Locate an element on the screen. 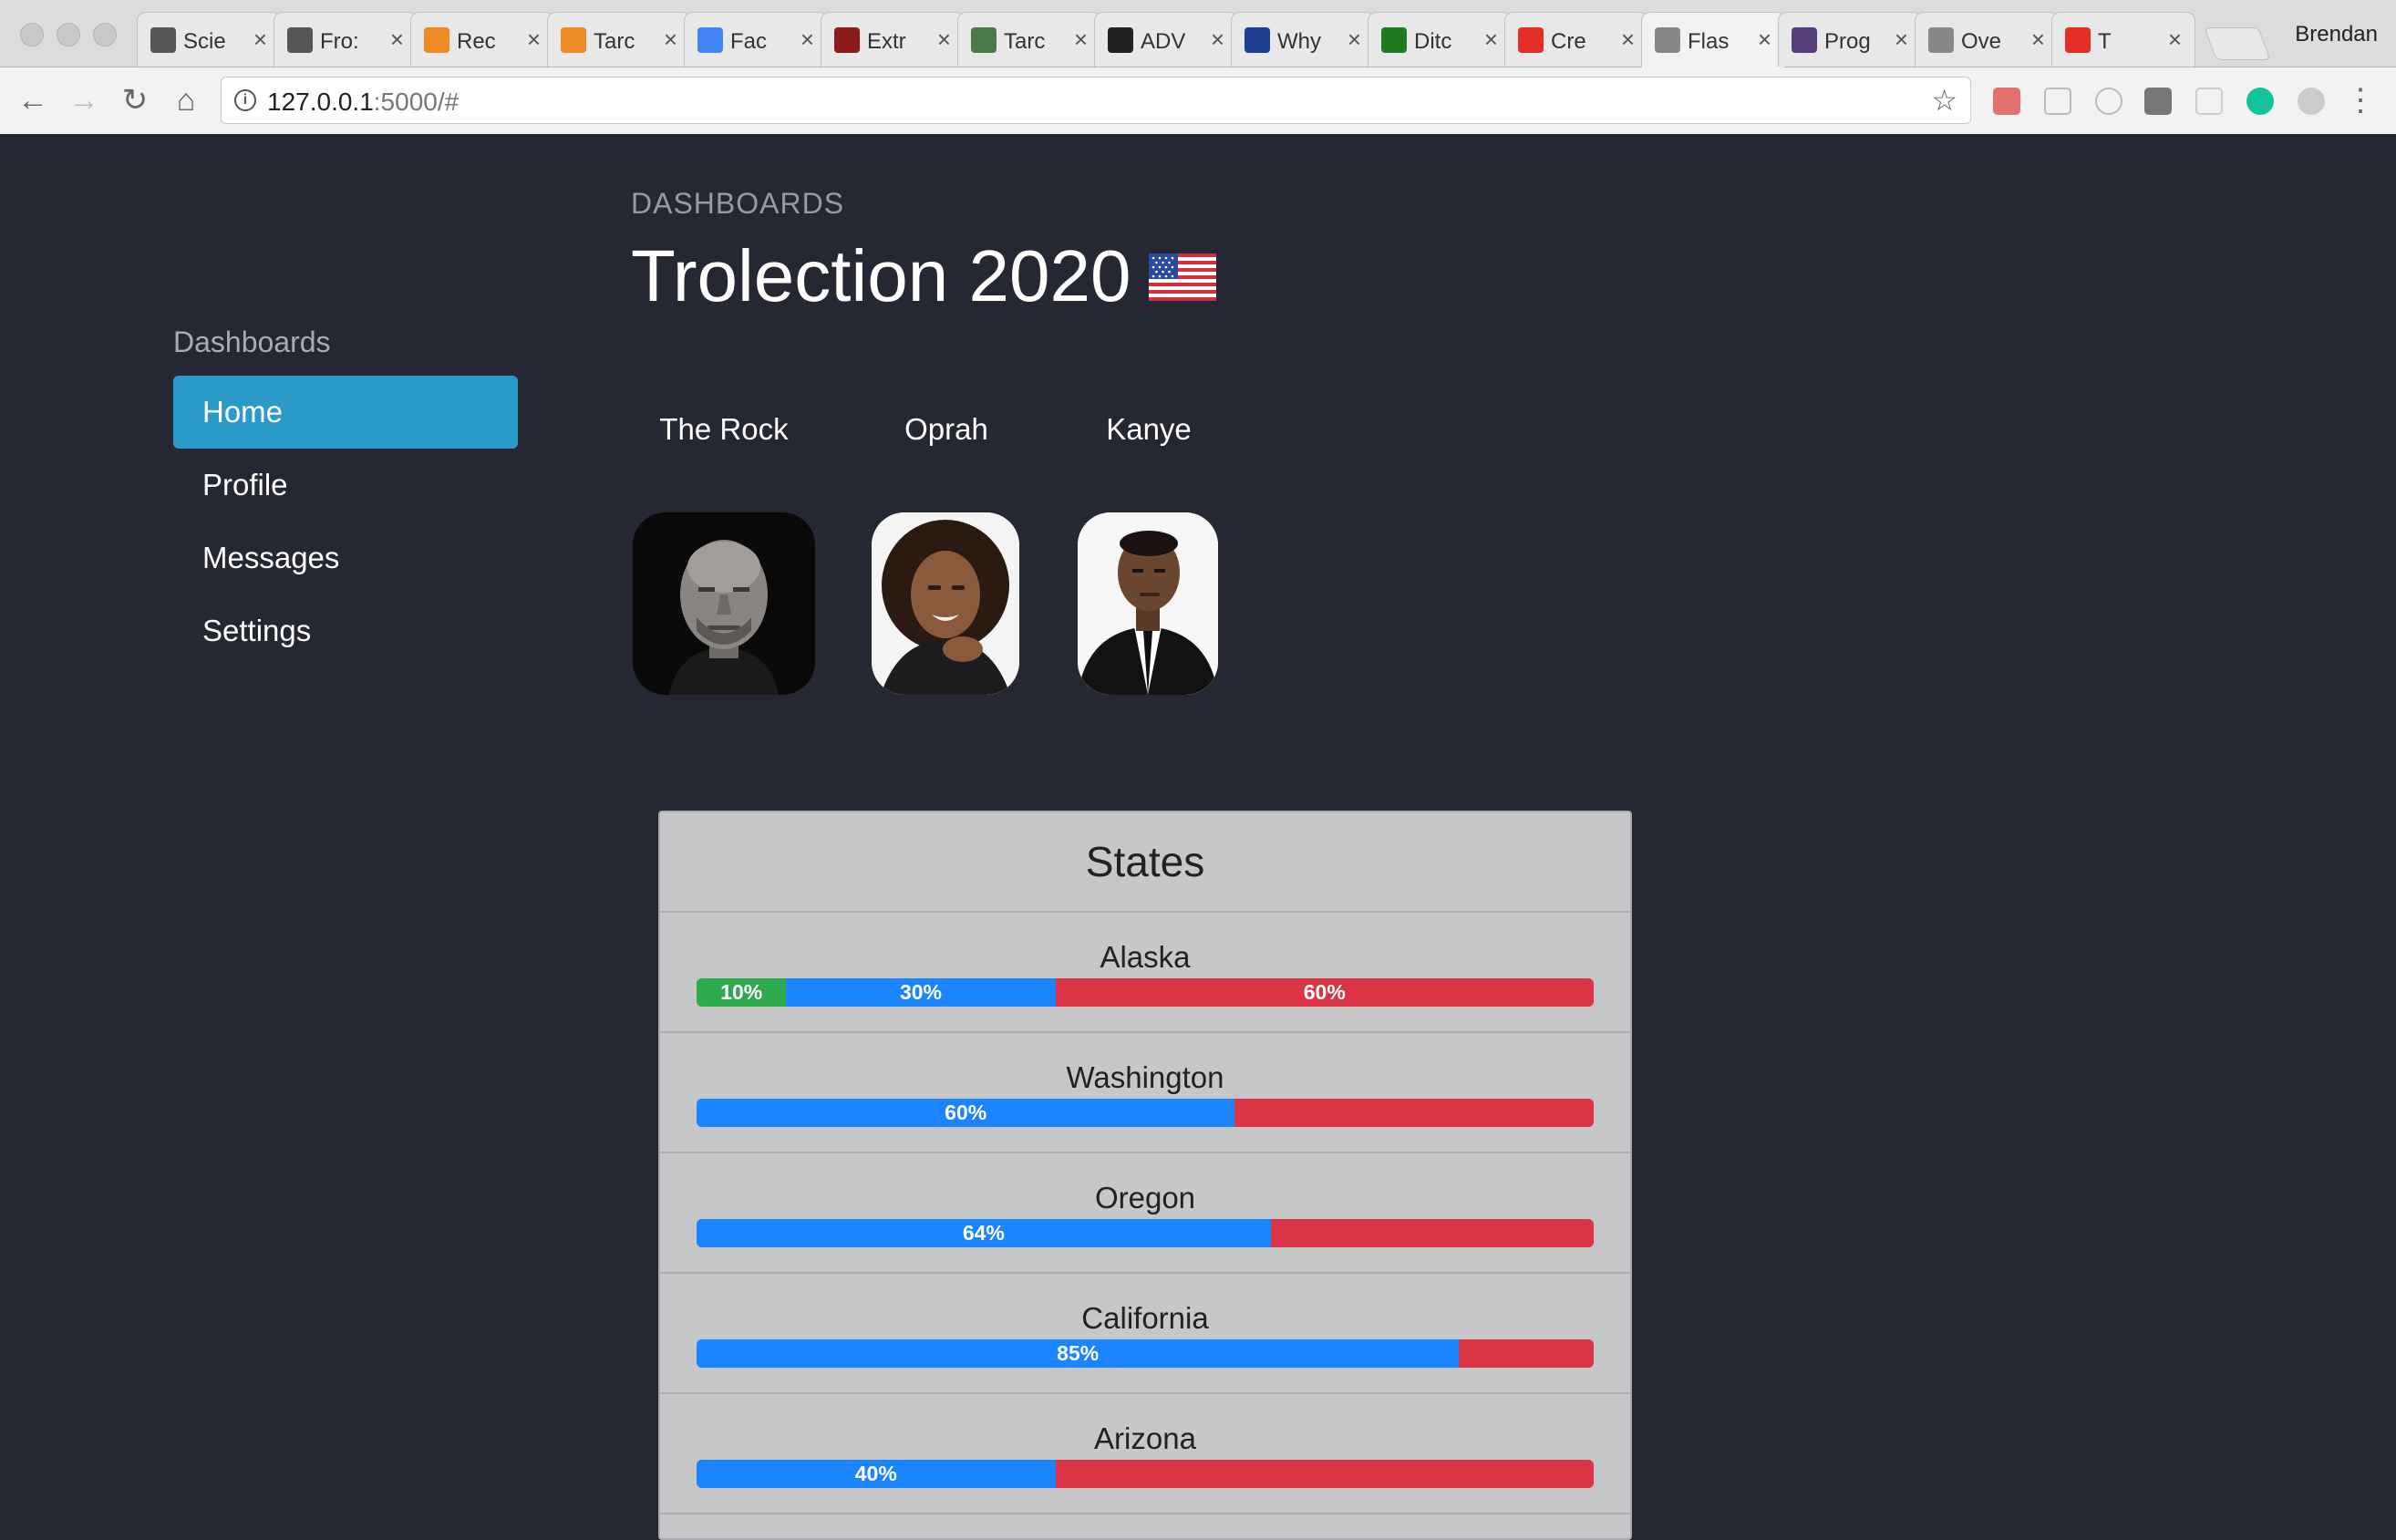 The image size is (2396, 1540). url-host: 127.0.0.1 is located at coordinates (320, 102).